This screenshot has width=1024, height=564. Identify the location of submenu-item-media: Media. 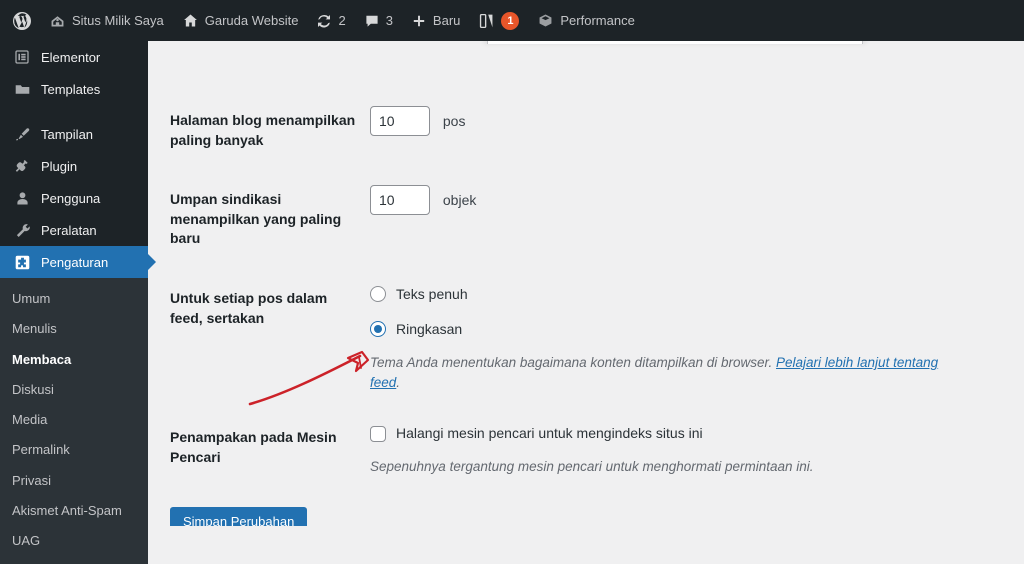
(74, 420).